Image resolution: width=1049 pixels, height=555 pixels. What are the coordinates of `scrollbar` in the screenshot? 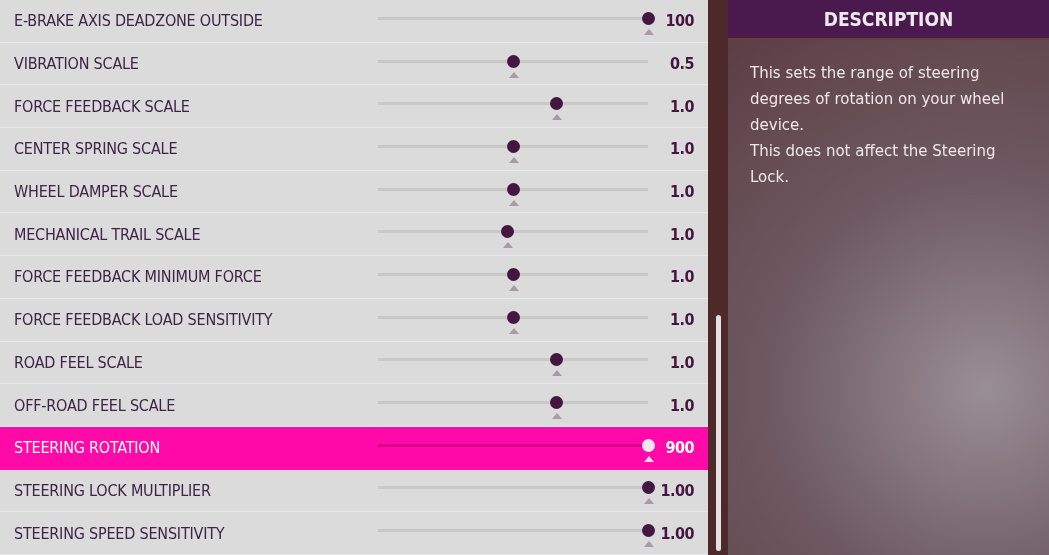 It's located at (718, 433).